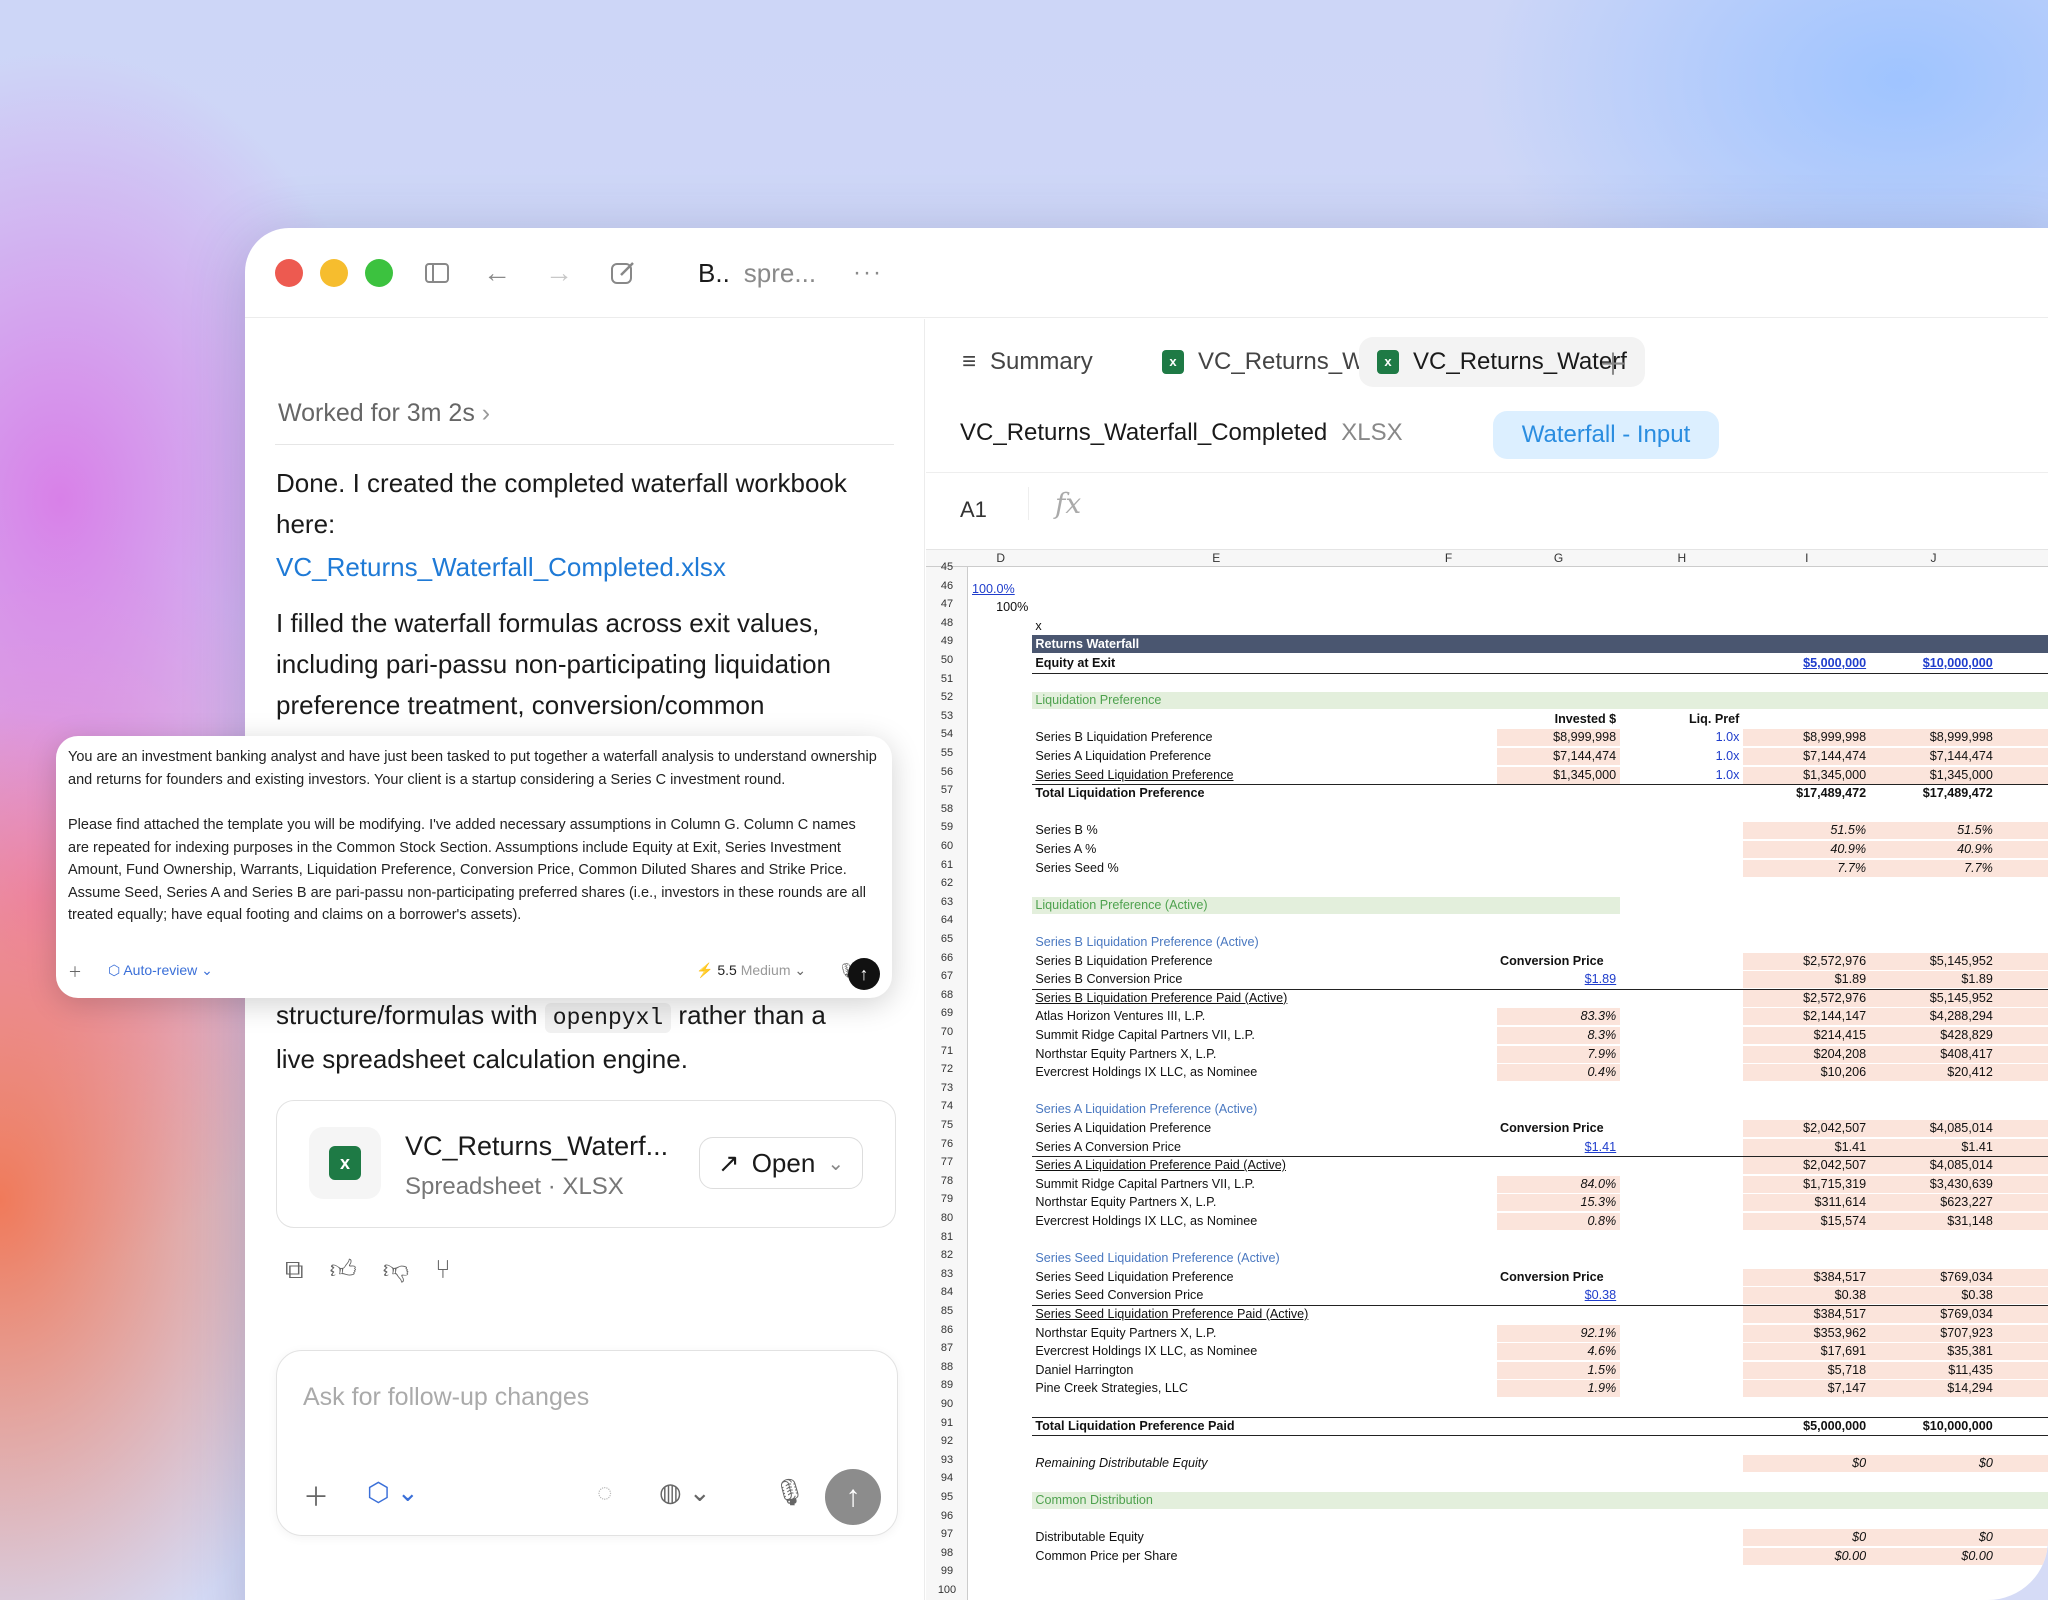 The image size is (2048, 1600). I want to click on row-header-96: 96, so click(947, 1516).